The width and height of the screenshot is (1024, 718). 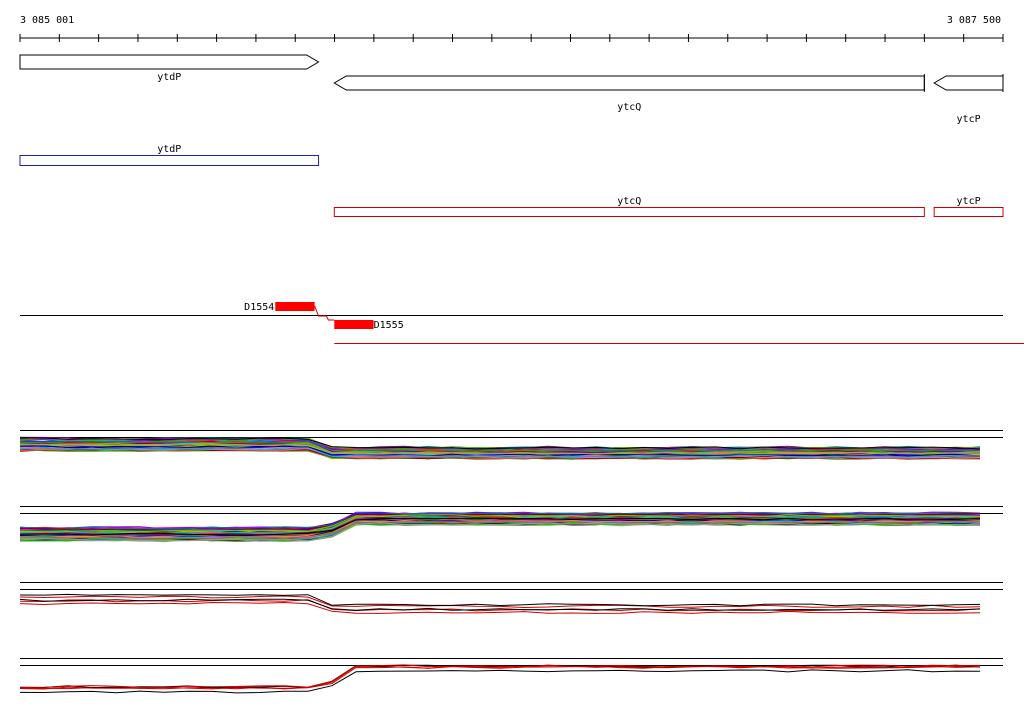 What do you see at coordinates (389, 325) in the screenshot?
I see `feature-label-D1555: D1555` at bounding box center [389, 325].